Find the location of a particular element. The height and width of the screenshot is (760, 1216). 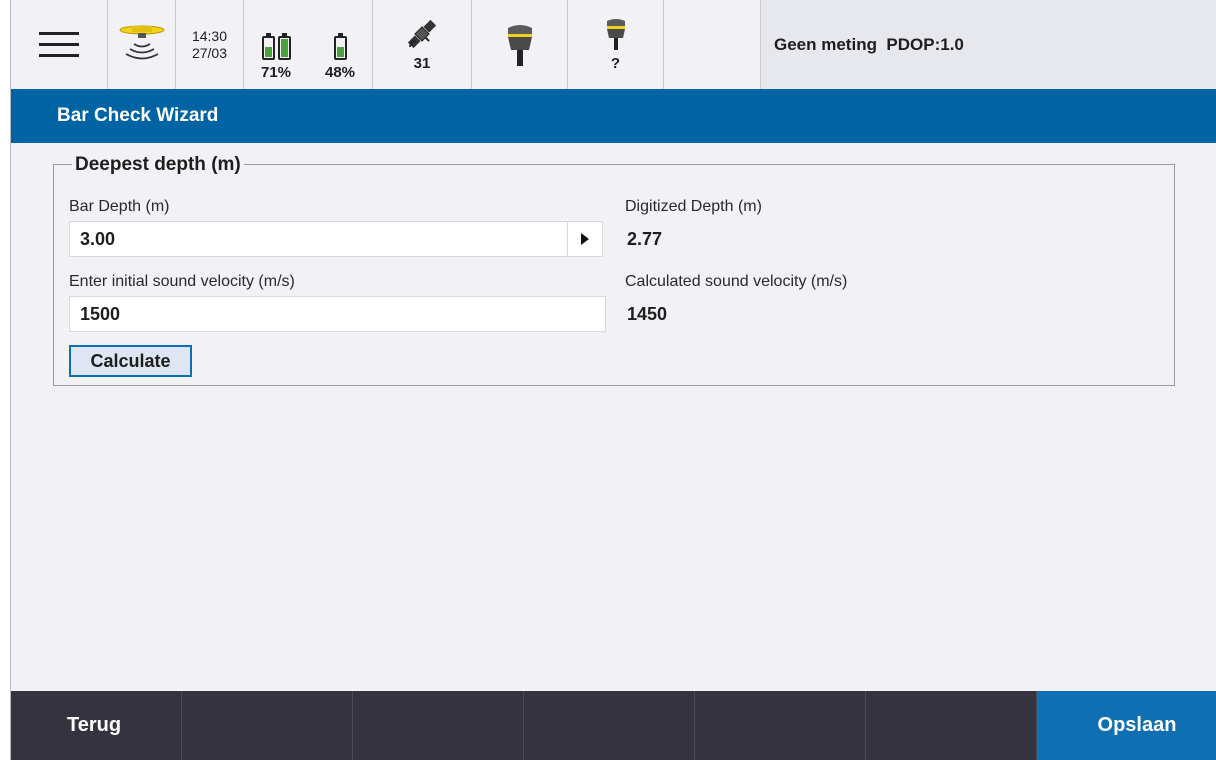

bar-depth-input: 3.00 is located at coordinates (326, 239).